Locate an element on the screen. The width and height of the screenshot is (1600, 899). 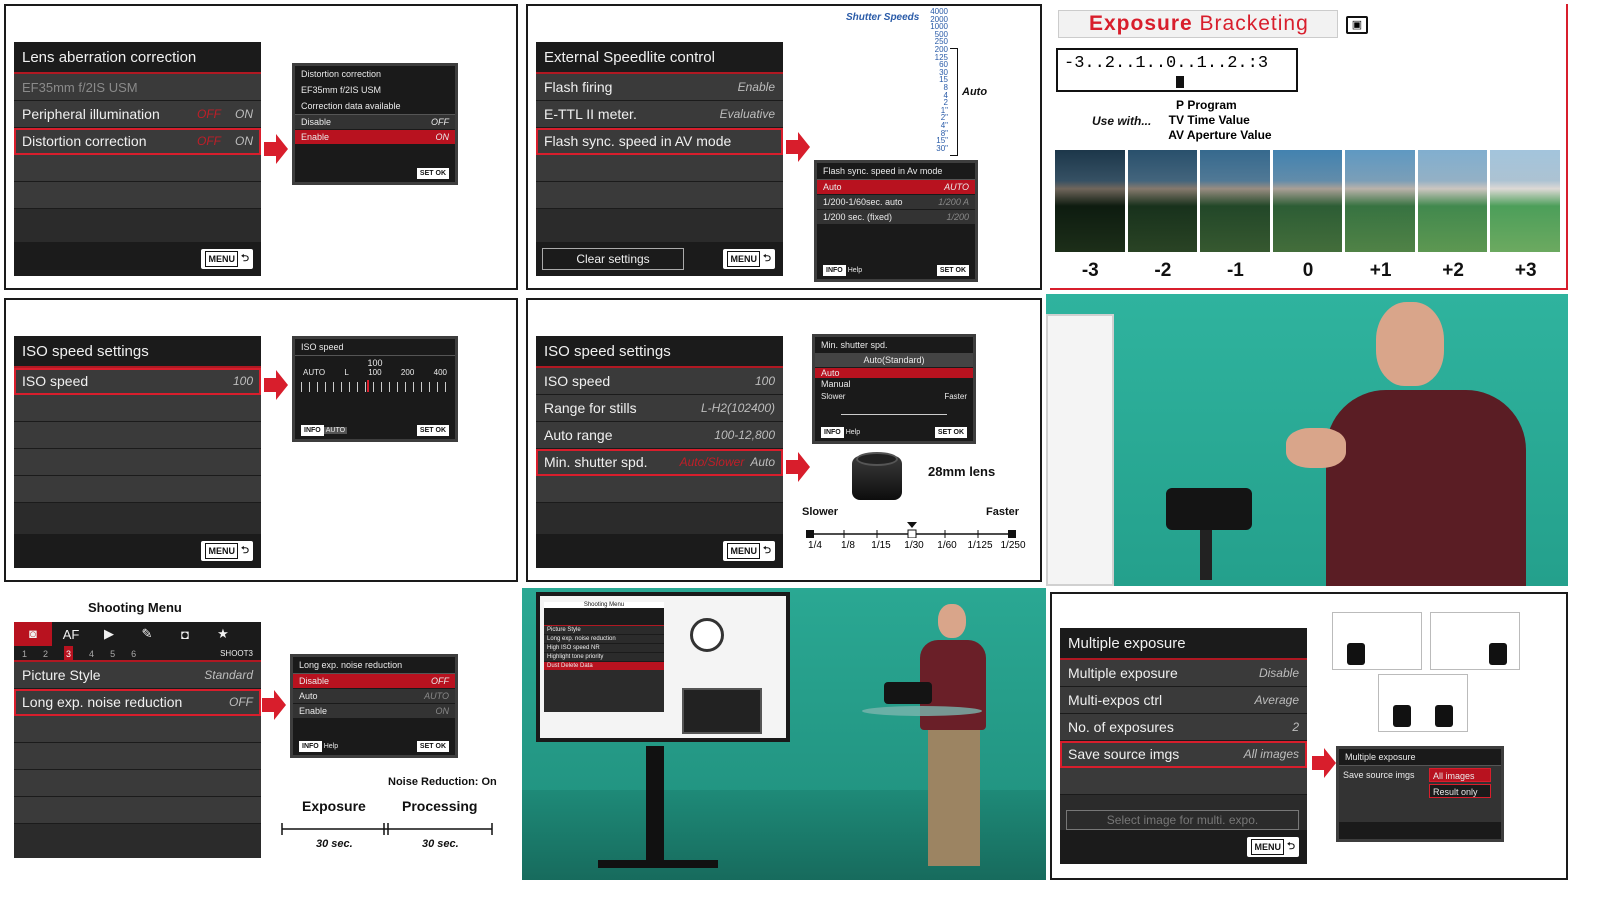
shutter-scale-label: 1/30 is located at coordinates (914, 545).